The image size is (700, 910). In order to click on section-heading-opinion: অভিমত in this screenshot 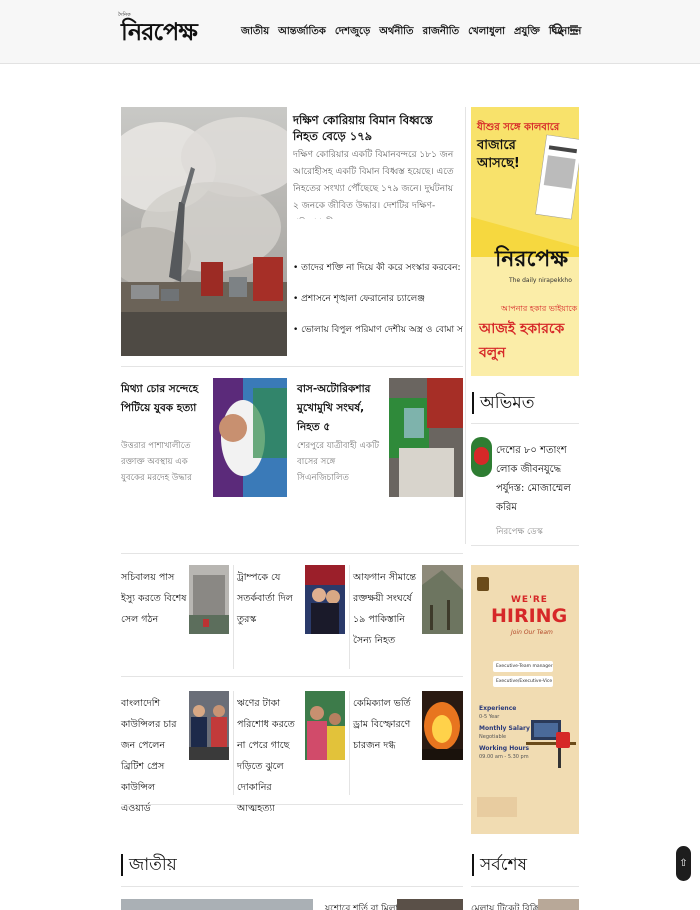, I will do `click(503, 403)`.